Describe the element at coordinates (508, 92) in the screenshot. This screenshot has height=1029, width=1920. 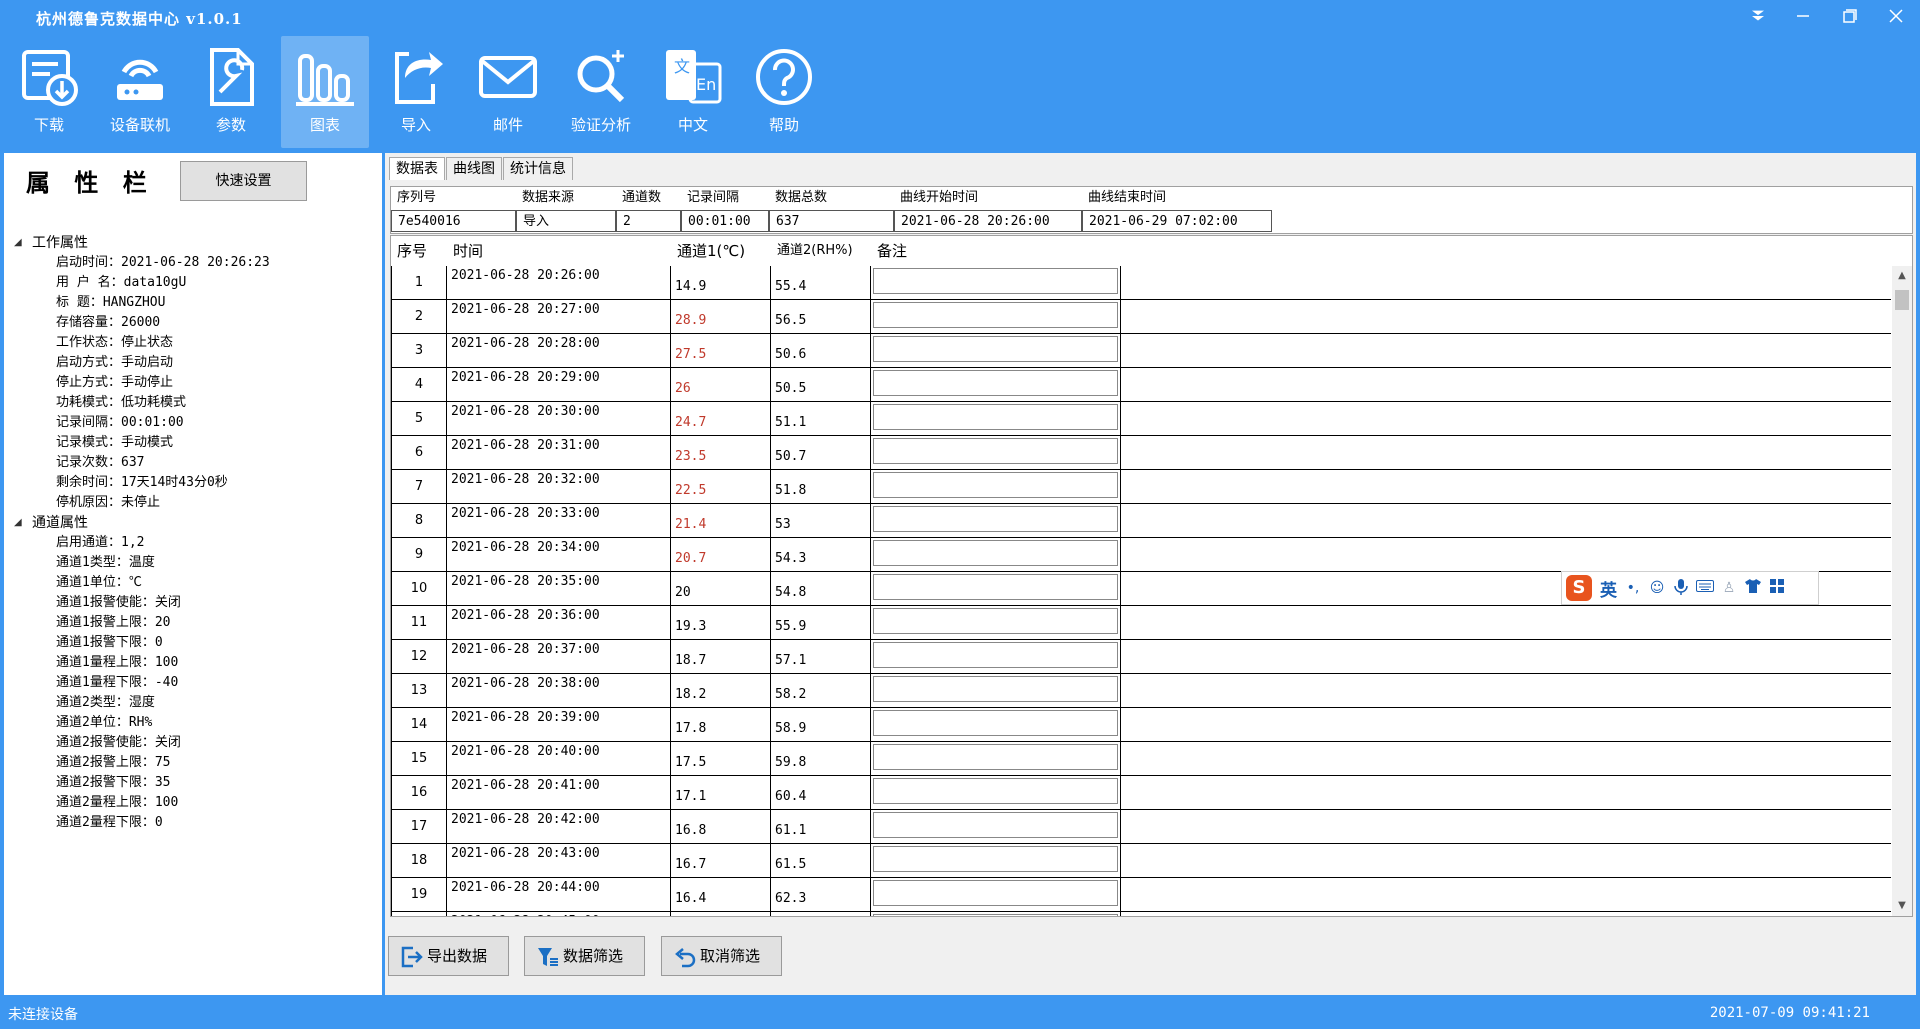
I see `toolbar-mail-button: 邮件` at that location.